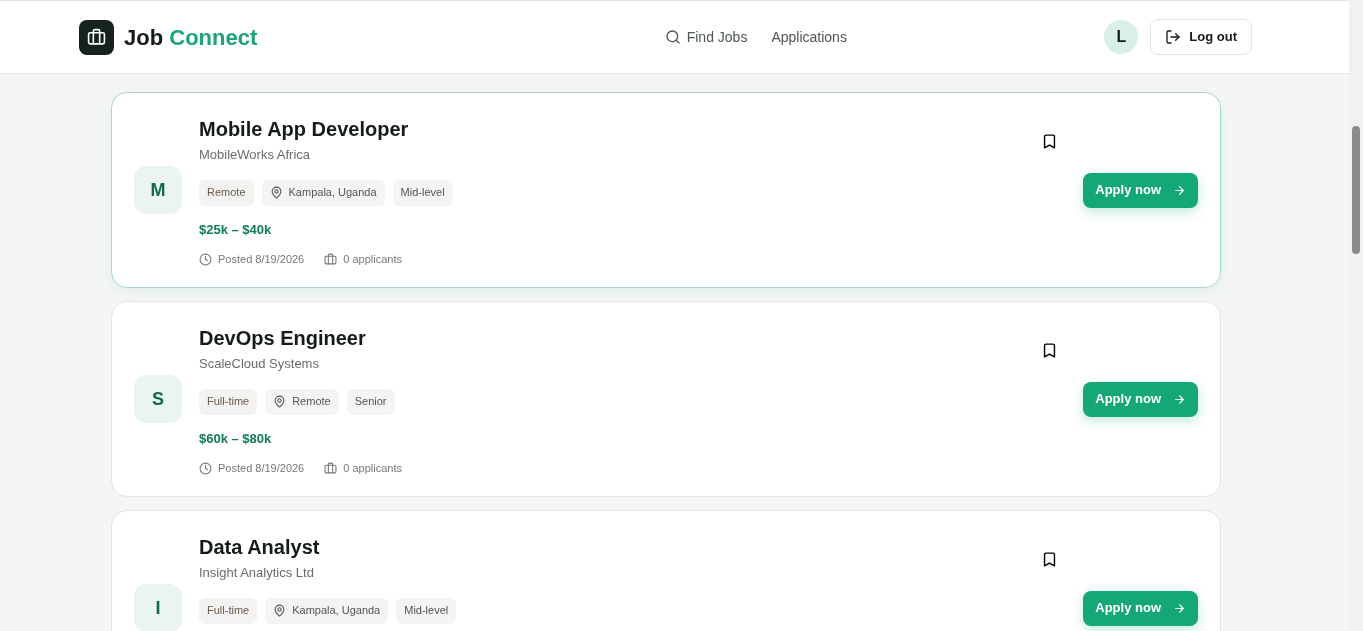 The height and width of the screenshot is (631, 1363). Describe the element at coordinates (641, 129) in the screenshot. I see `job-title: Mobile App Developer` at that location.